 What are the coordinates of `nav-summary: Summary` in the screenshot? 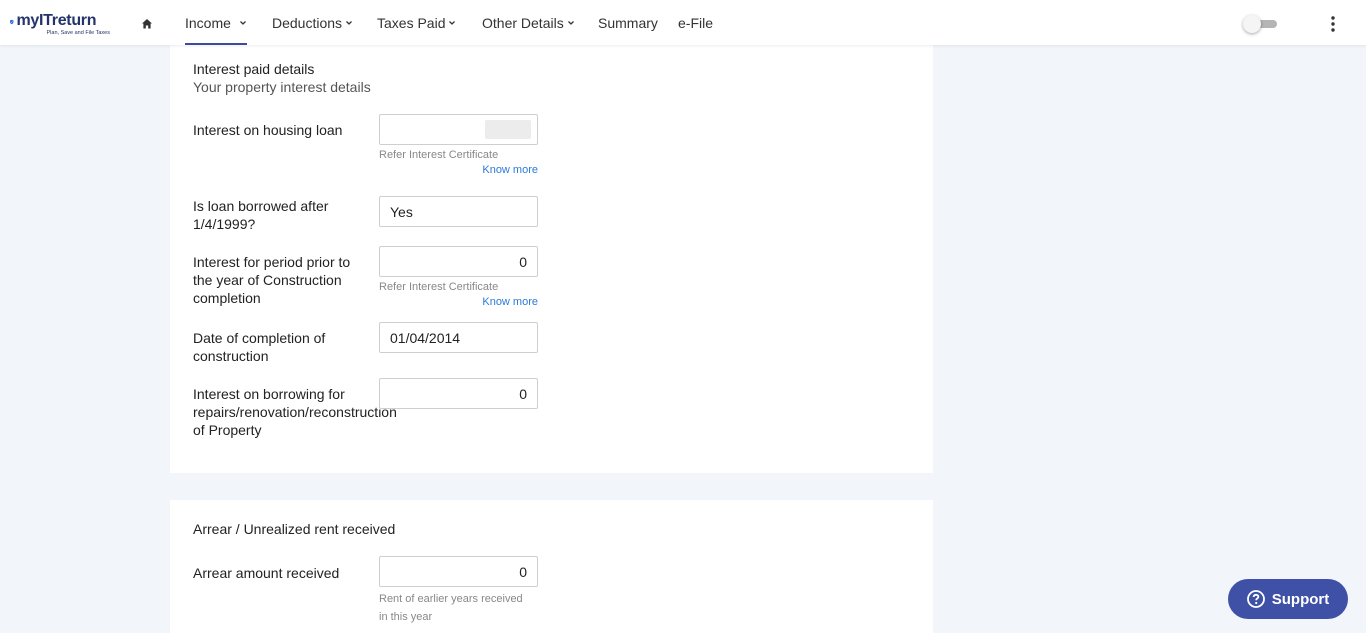 It's located at (628, 22).